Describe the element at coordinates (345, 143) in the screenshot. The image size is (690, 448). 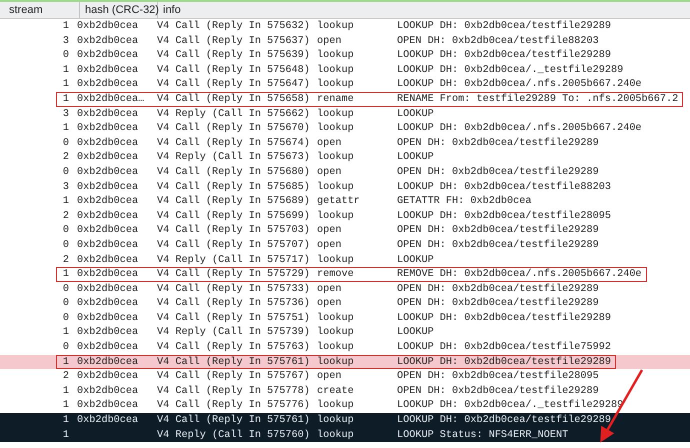
I see `table-row: 0 0xb2db0cea V4 Call (Reply In 575674) open OPEN DH: 0xb2db0cea/testfile29289` at that location.